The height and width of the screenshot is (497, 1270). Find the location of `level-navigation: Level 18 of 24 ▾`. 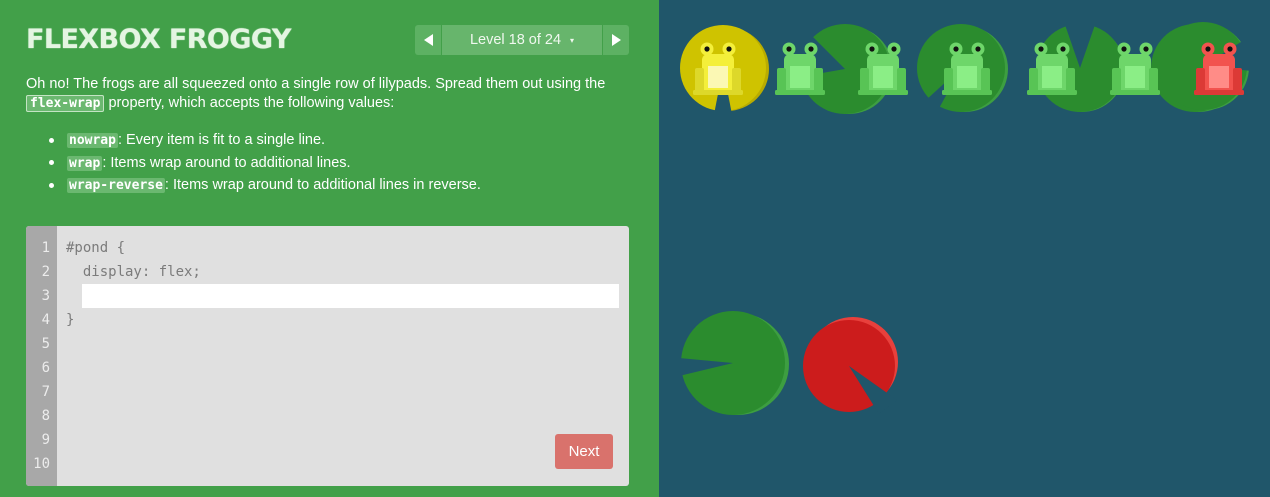

level-navigation: Level 18 of 24 ▾ is located at coordinates (522, 40).